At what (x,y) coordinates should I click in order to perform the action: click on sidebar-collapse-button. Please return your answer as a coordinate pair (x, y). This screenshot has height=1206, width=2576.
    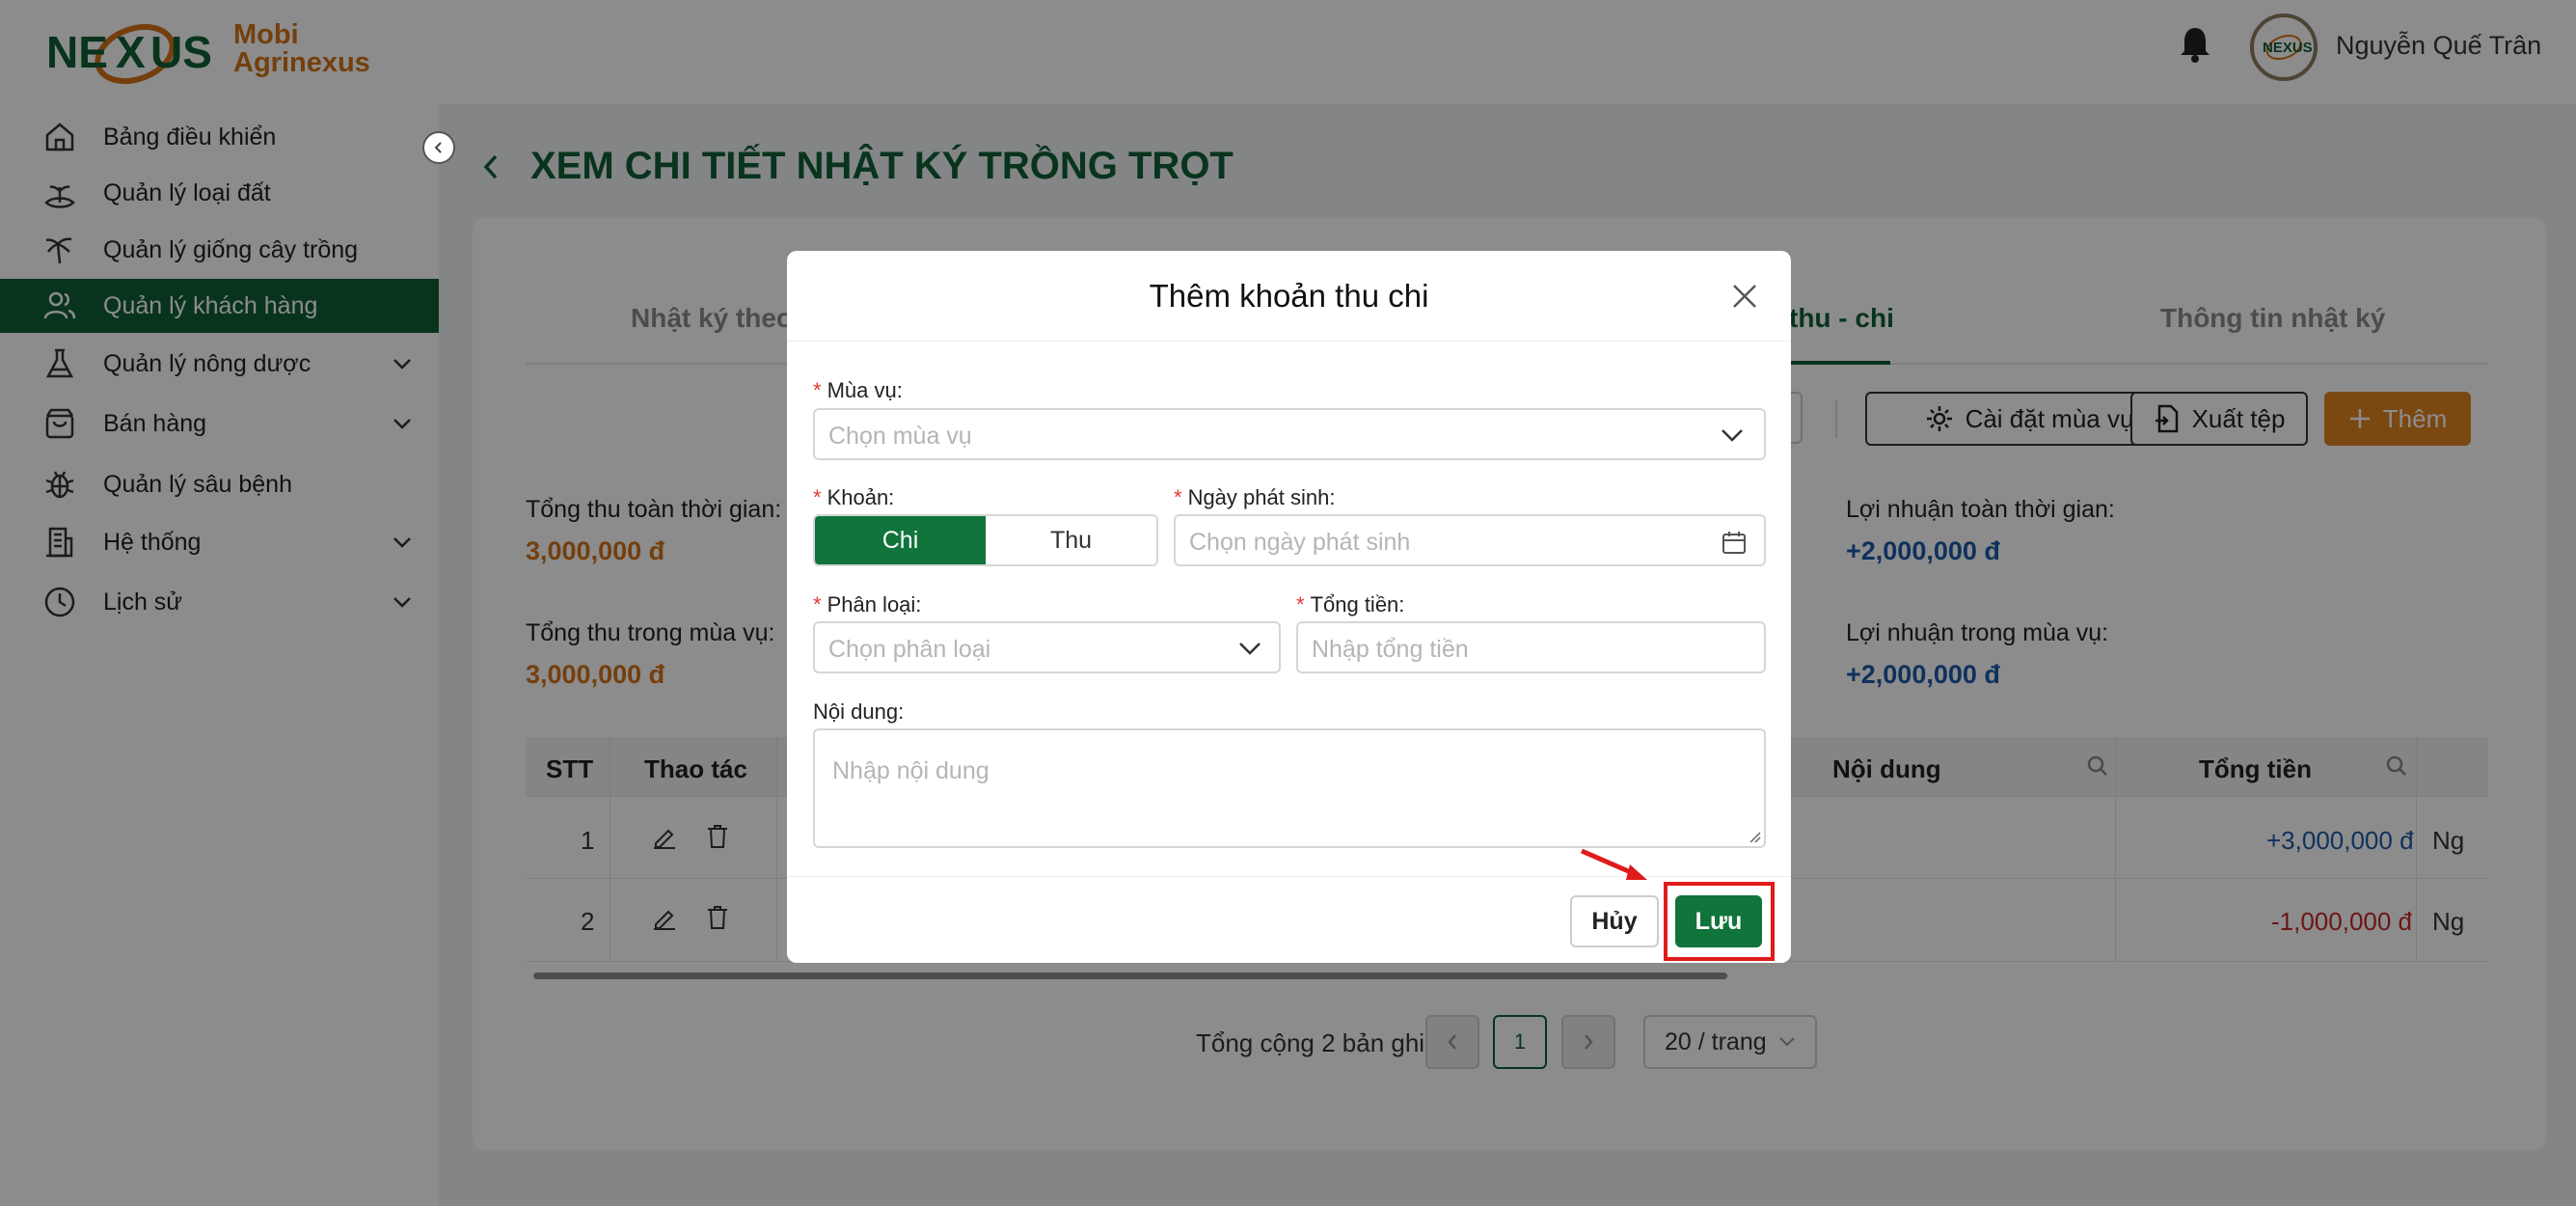
    Looking at the image, I should click on (438, 147).